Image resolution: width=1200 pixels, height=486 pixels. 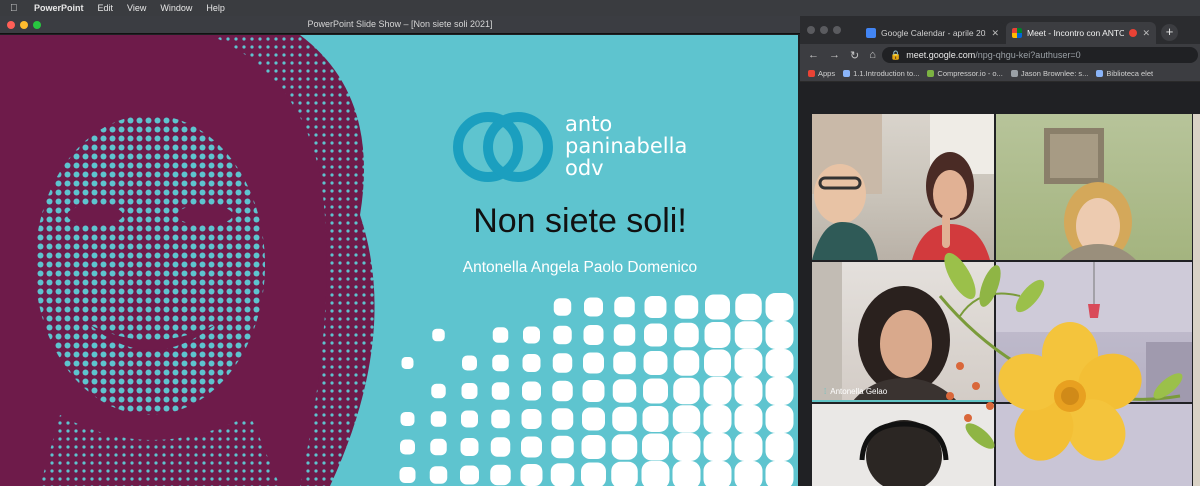 What do you see at coordinates (1028, 55) in the screenshot?
I see `url-path: /npg-qhgu-kei?authuser=0` at bounding box center [1028, 55].